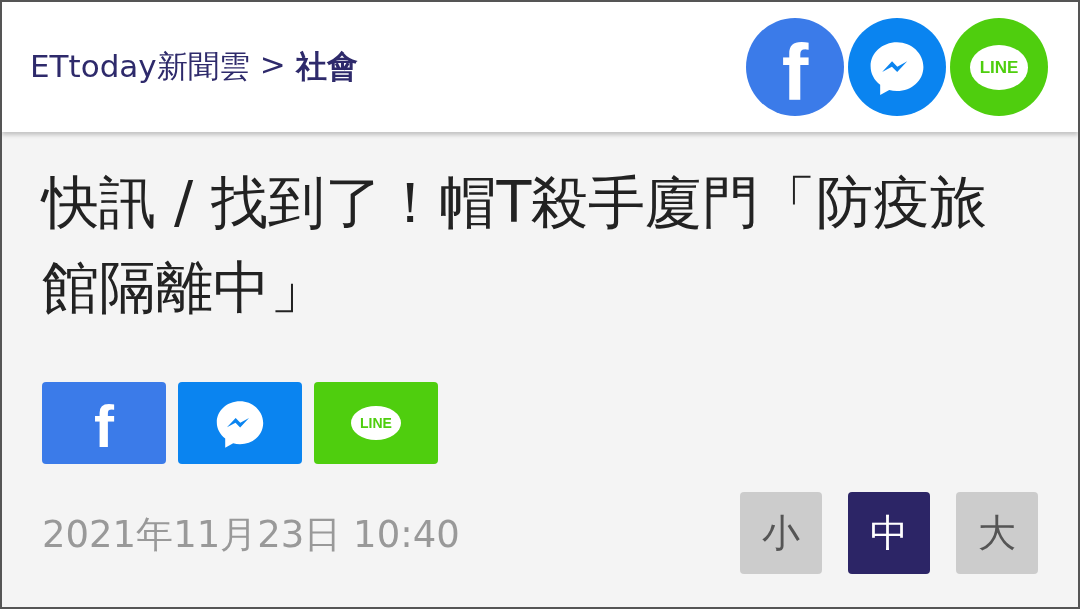  I want to click on breadcrumb-link: ETtoday新聞雲, so click(140, 67).